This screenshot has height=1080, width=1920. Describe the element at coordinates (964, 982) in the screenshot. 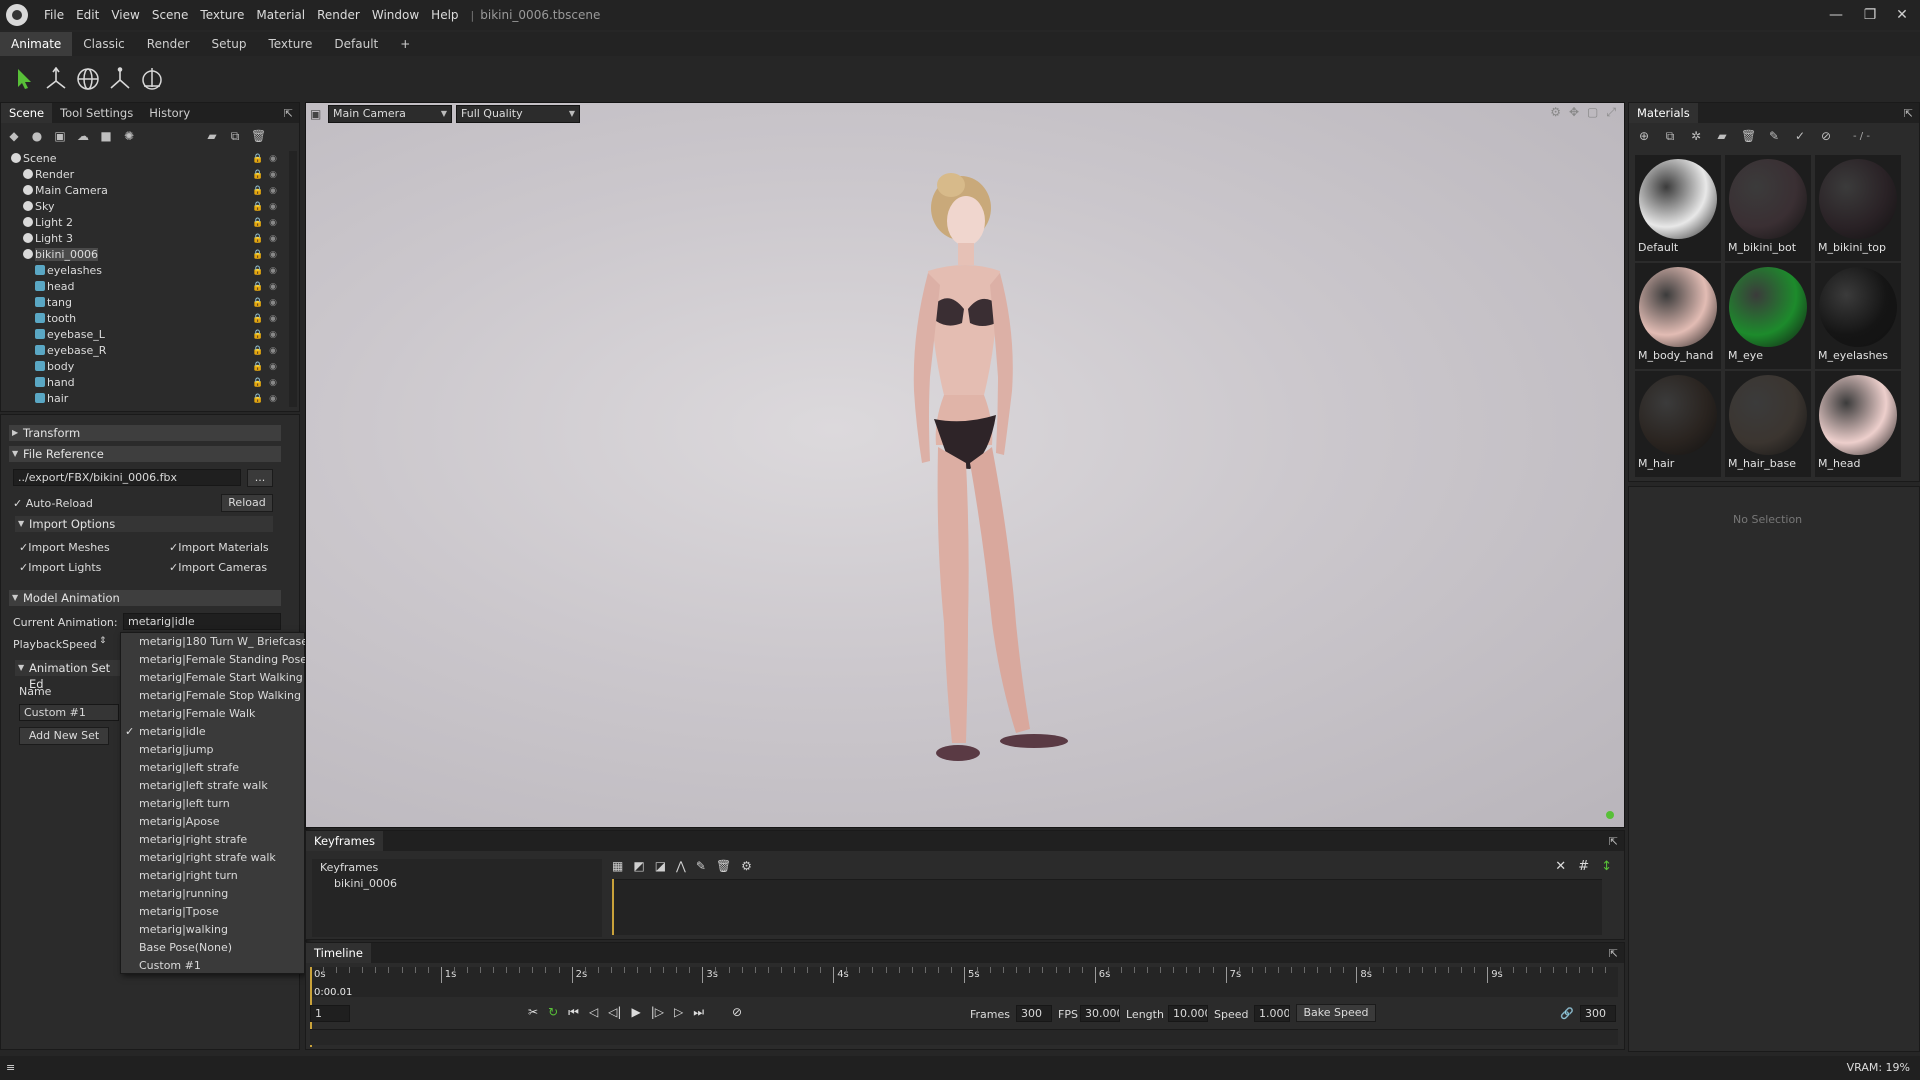

I see `timeline-ruler: 0s 1s 2s 3s 4s 5s 6s 7s 8s 9s` at that location.